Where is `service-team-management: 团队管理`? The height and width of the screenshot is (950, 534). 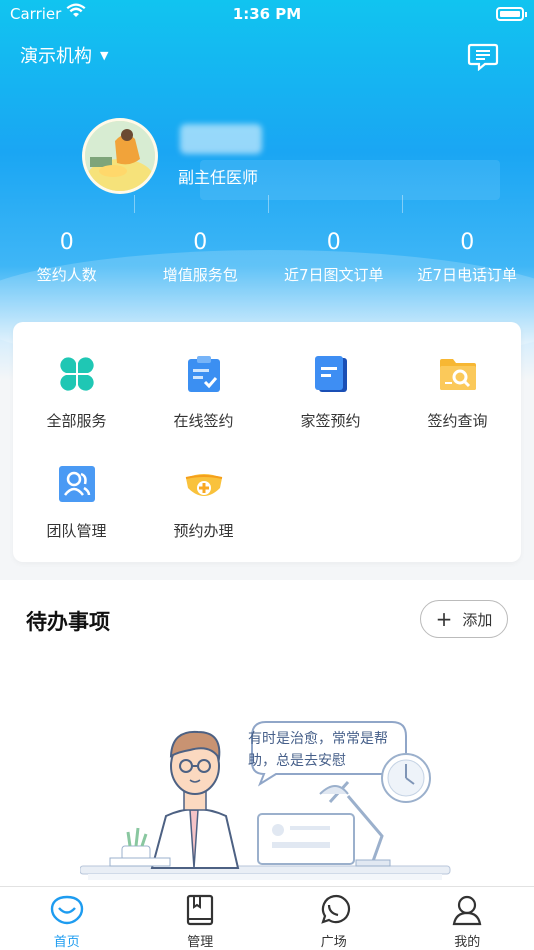
service-team-management: 团队管理 is located at coordinates (76, 486).